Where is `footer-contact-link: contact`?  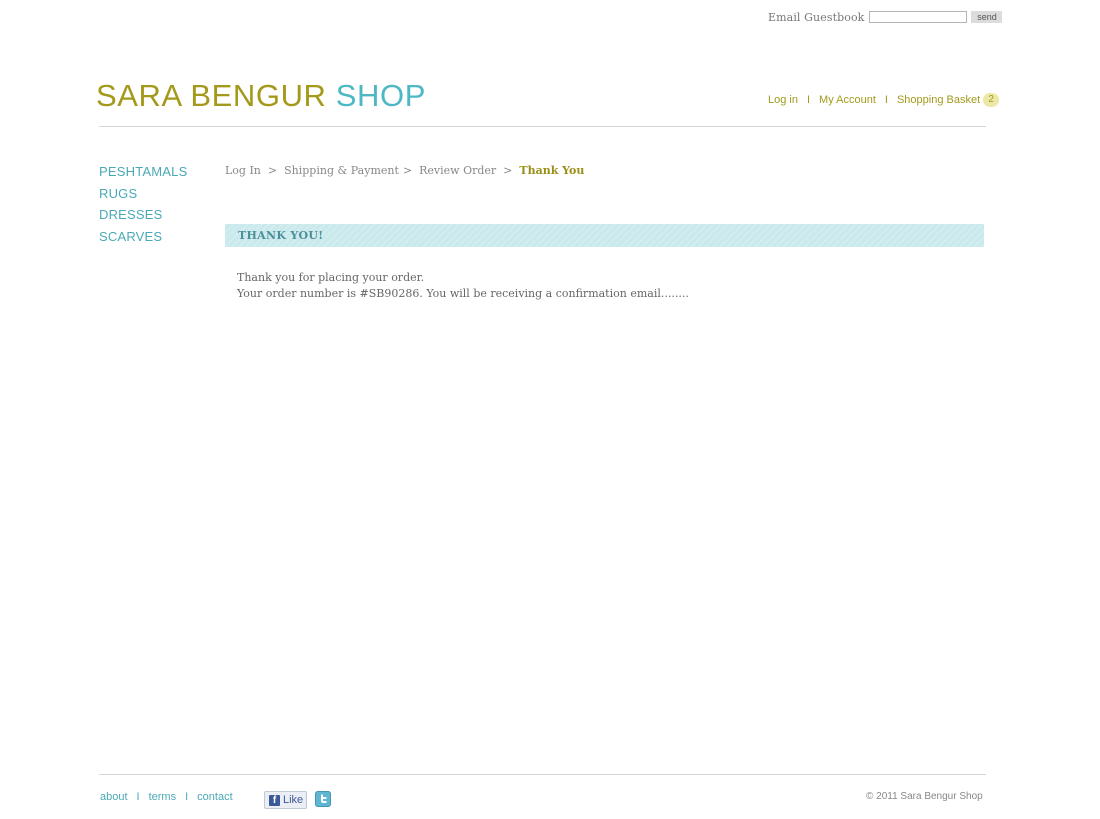 footer-contact-link: contact is located at coordinates (214, 797).